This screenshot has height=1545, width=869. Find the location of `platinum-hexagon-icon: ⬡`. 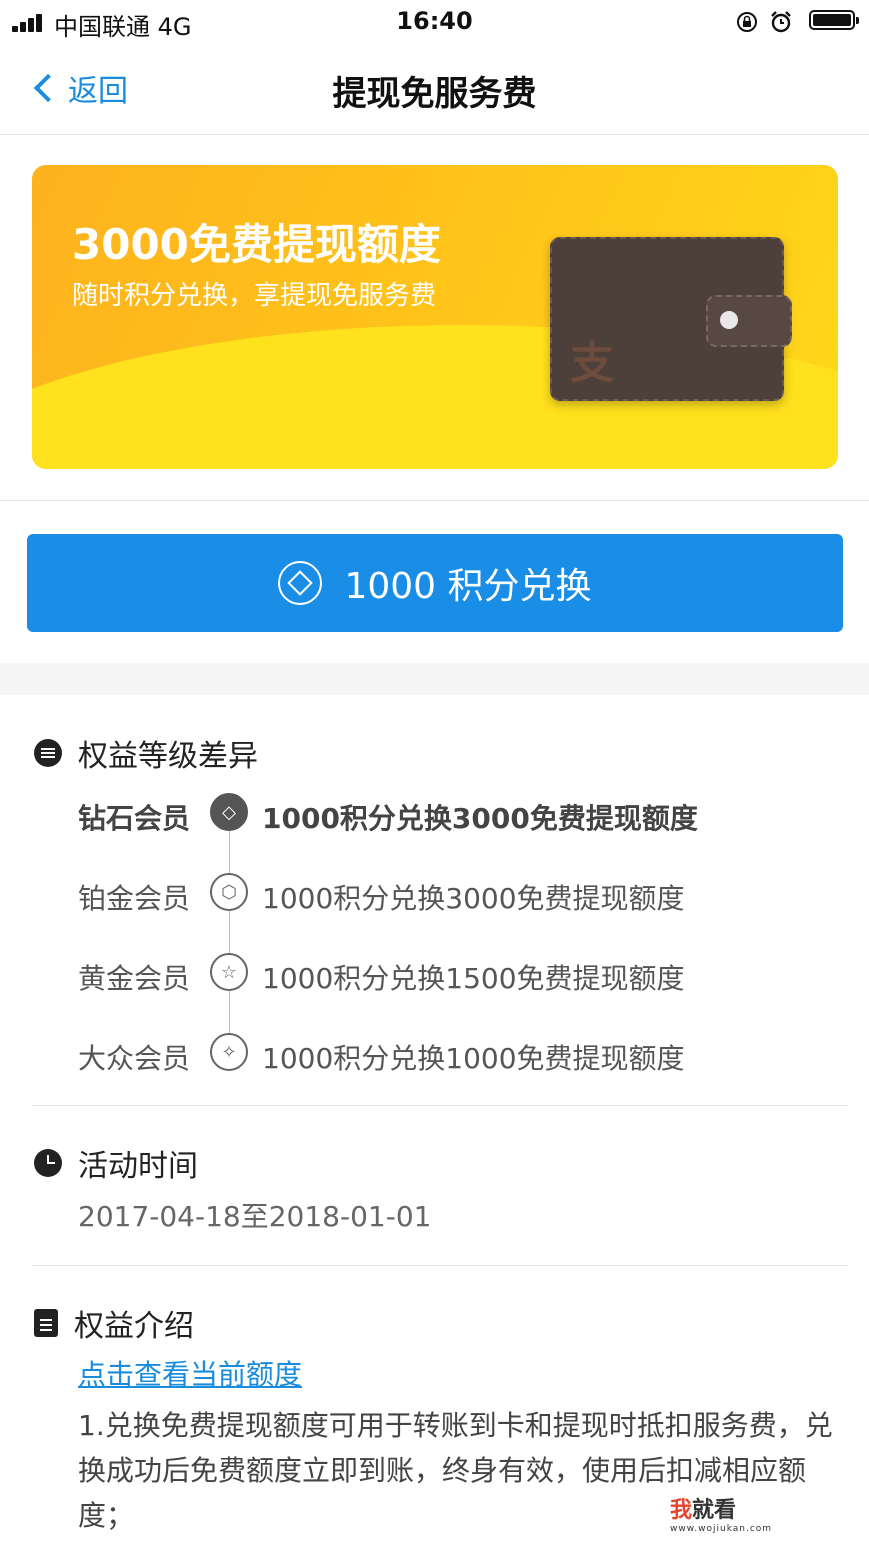

platinum-hexagon-icon: ⬡ is located at coordinates (229, 892).